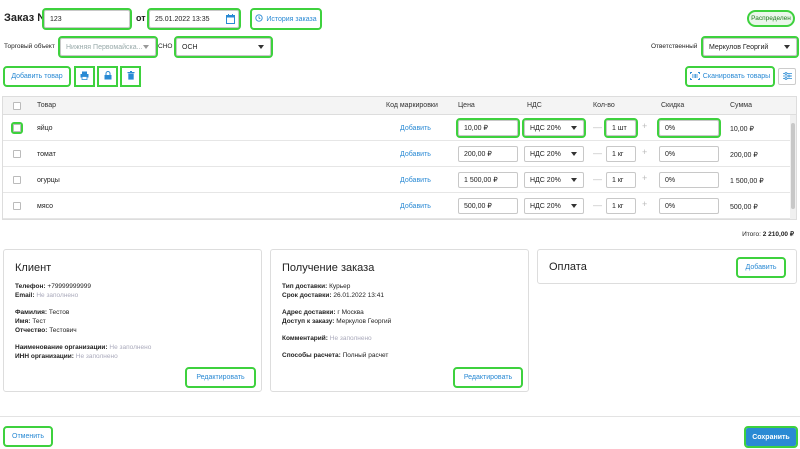 The height and width of the screenshot is (449, 800). I want to click on row-sum: 1 500,00 ₽, so click(747, 181).